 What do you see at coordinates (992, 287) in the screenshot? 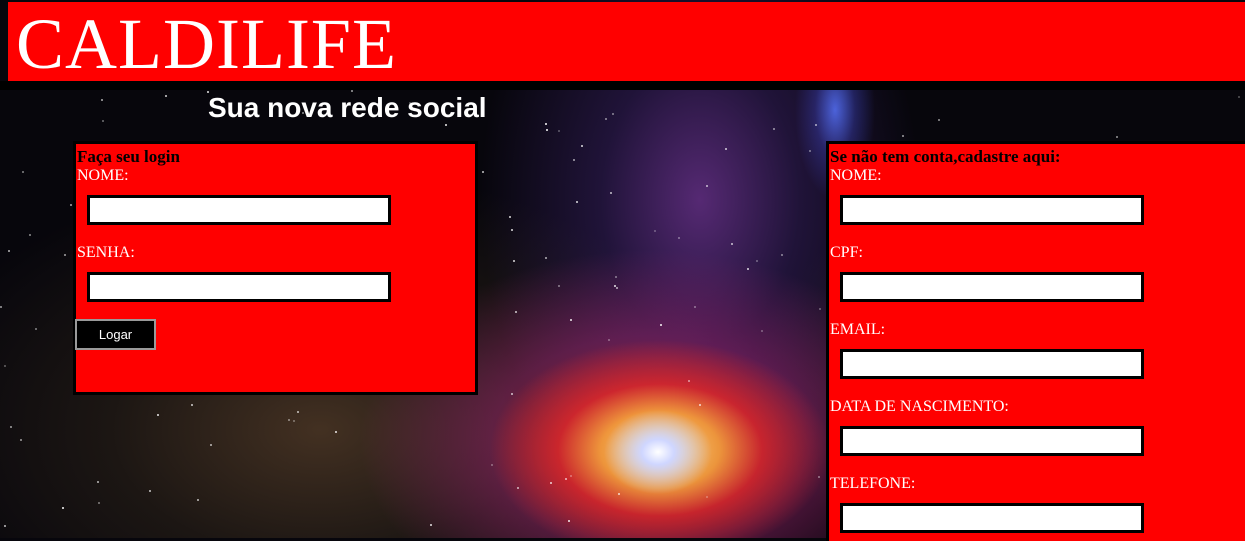
I see `signup-cpf-input` at bounding box center [992, 287].